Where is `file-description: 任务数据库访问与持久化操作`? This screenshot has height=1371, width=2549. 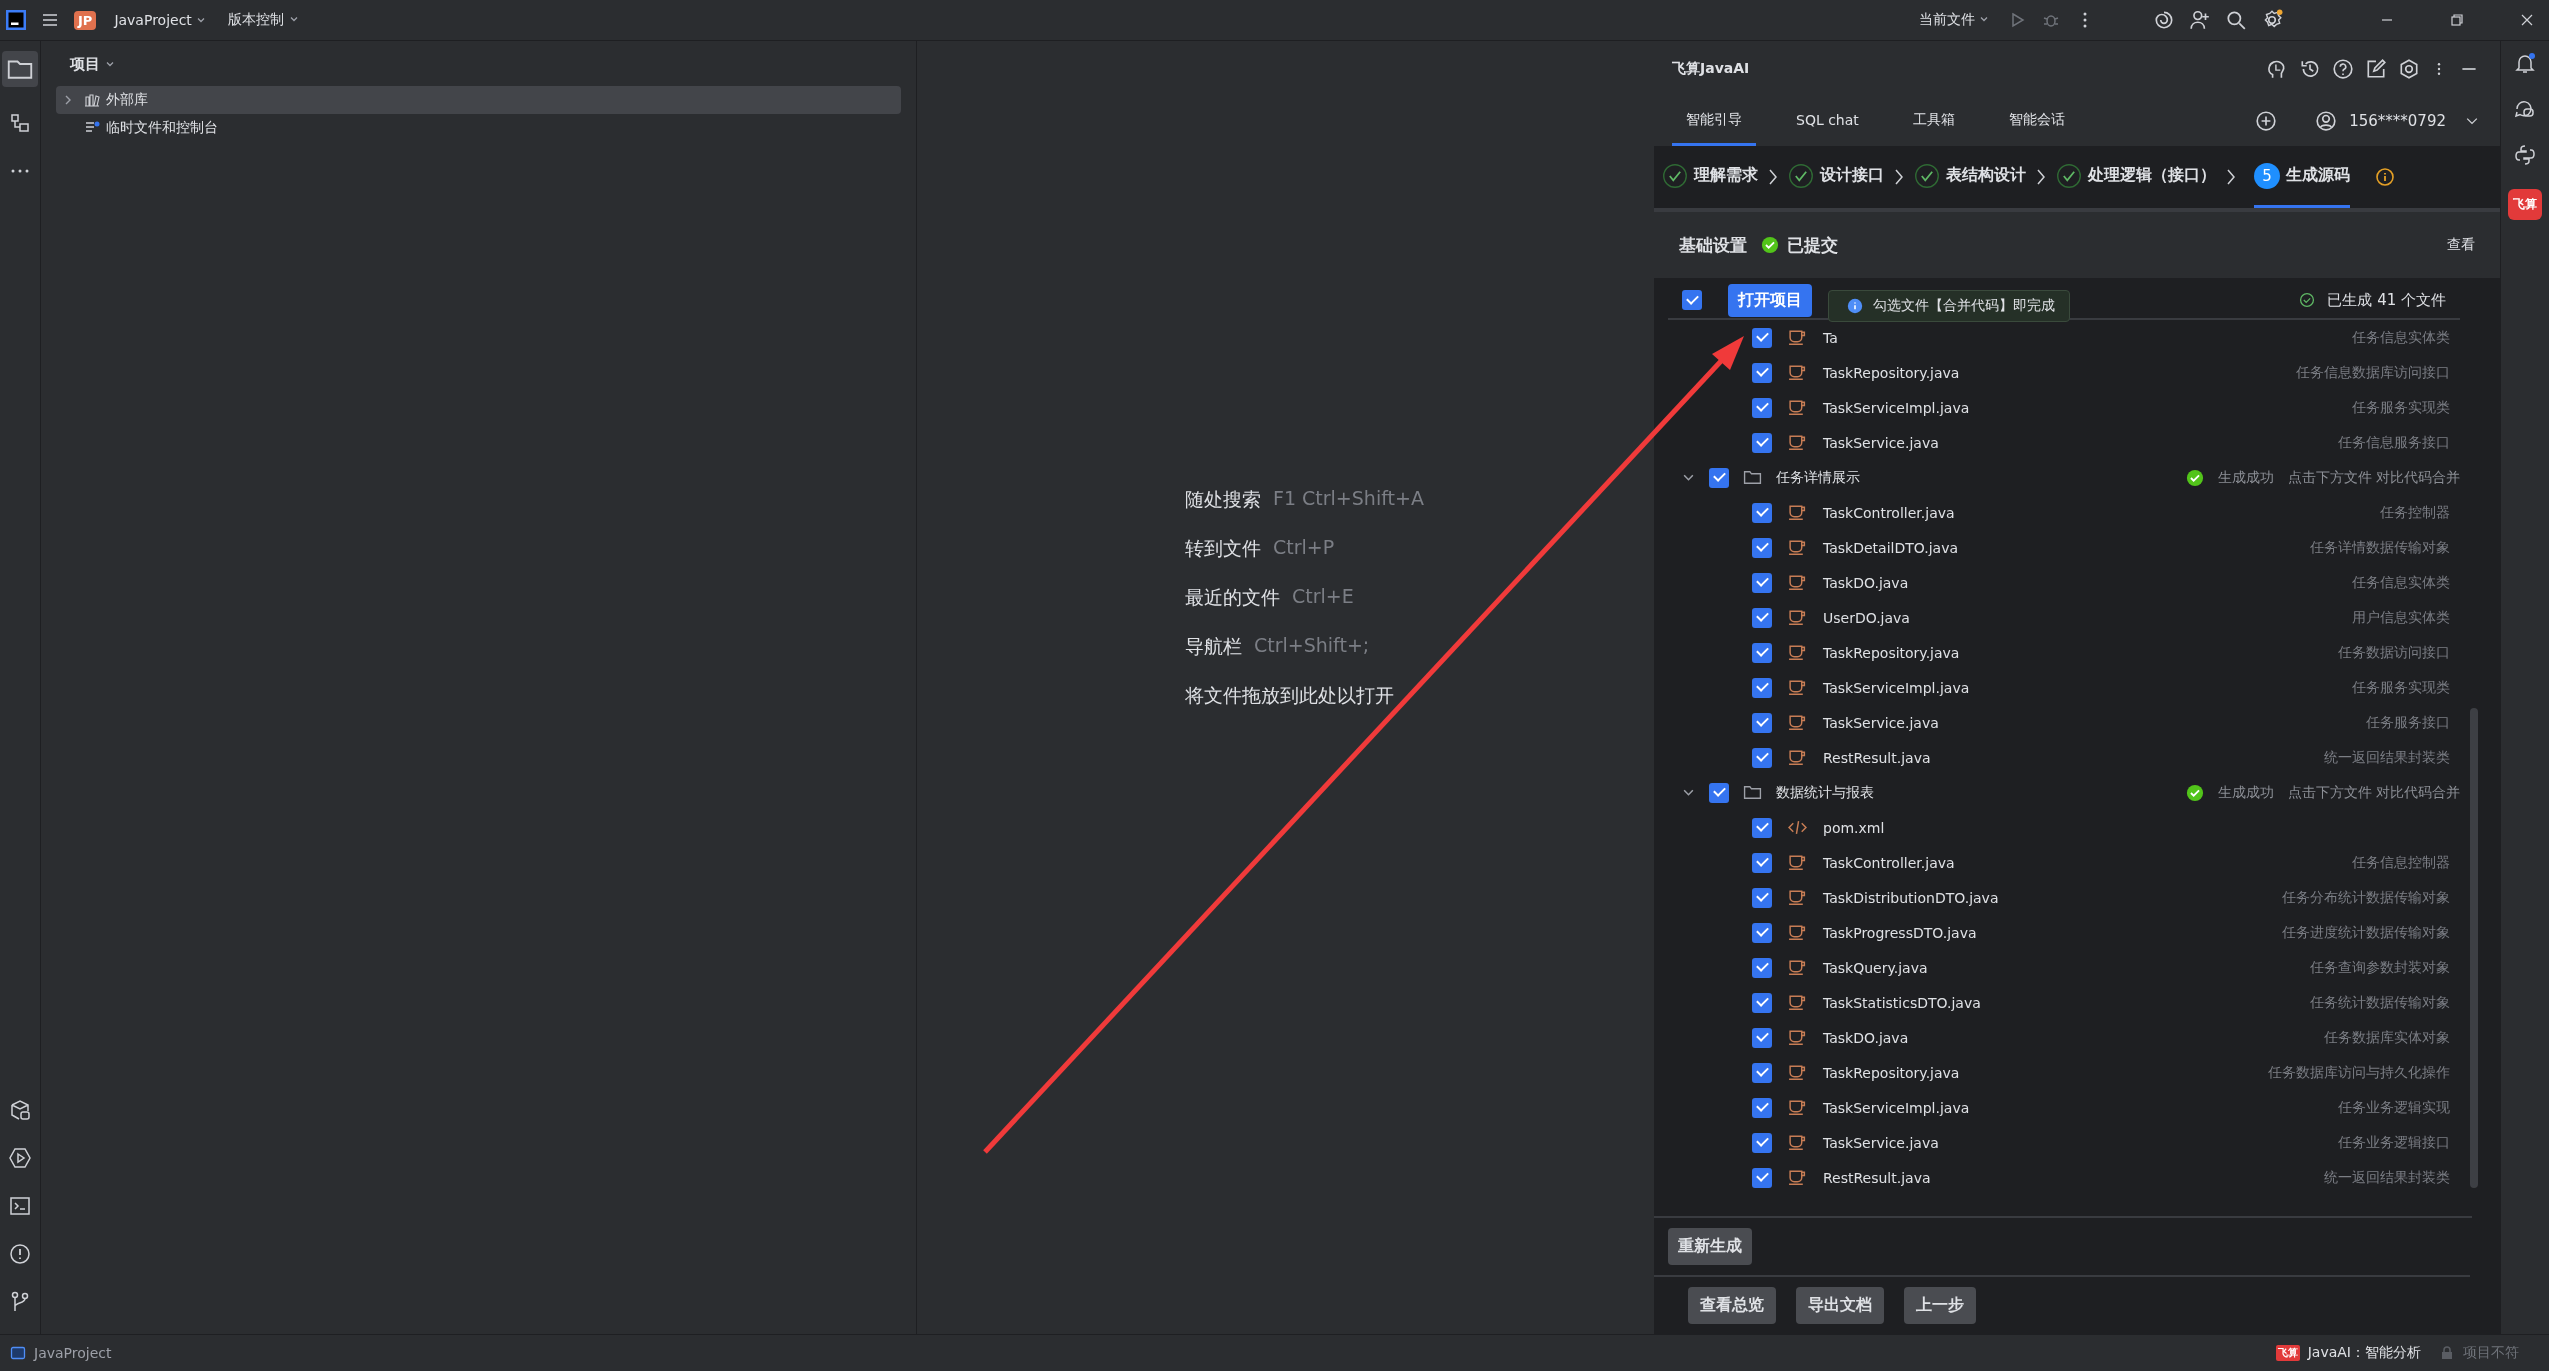 file-description: 任务数据库访问与持久化操作 is located at coordinates (2359, 1072).